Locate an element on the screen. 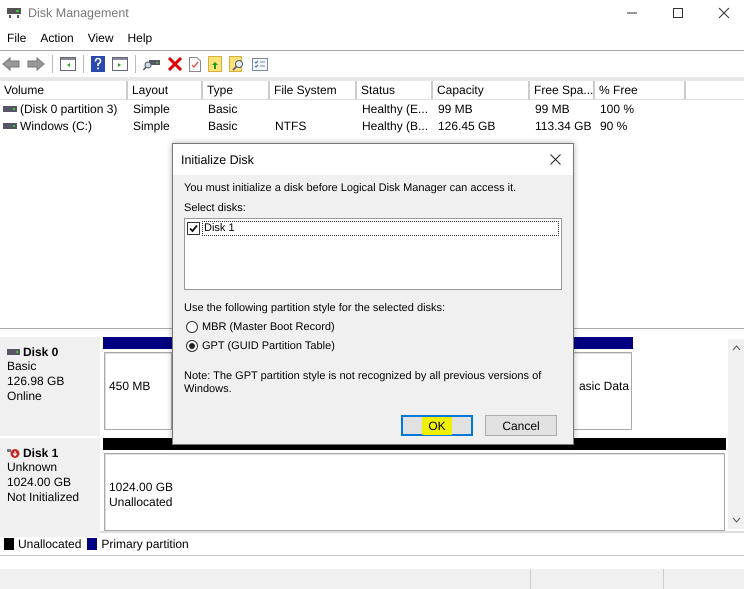 The height and width of the screenshot is (589, 744). partition-text: Unallocated is located at coordinates (141, 502).